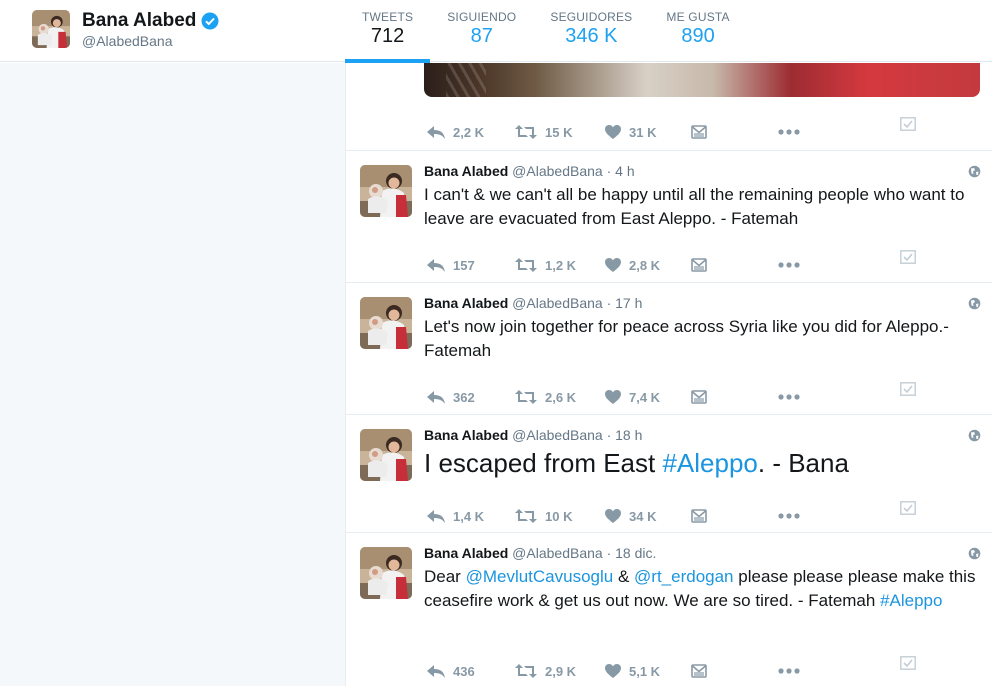 The height and width of the screenshot is (686, 992). Describe the element at coordinates (628, 435) in the screenshot. I see `tweet-timestamp: 18 h` at that location.